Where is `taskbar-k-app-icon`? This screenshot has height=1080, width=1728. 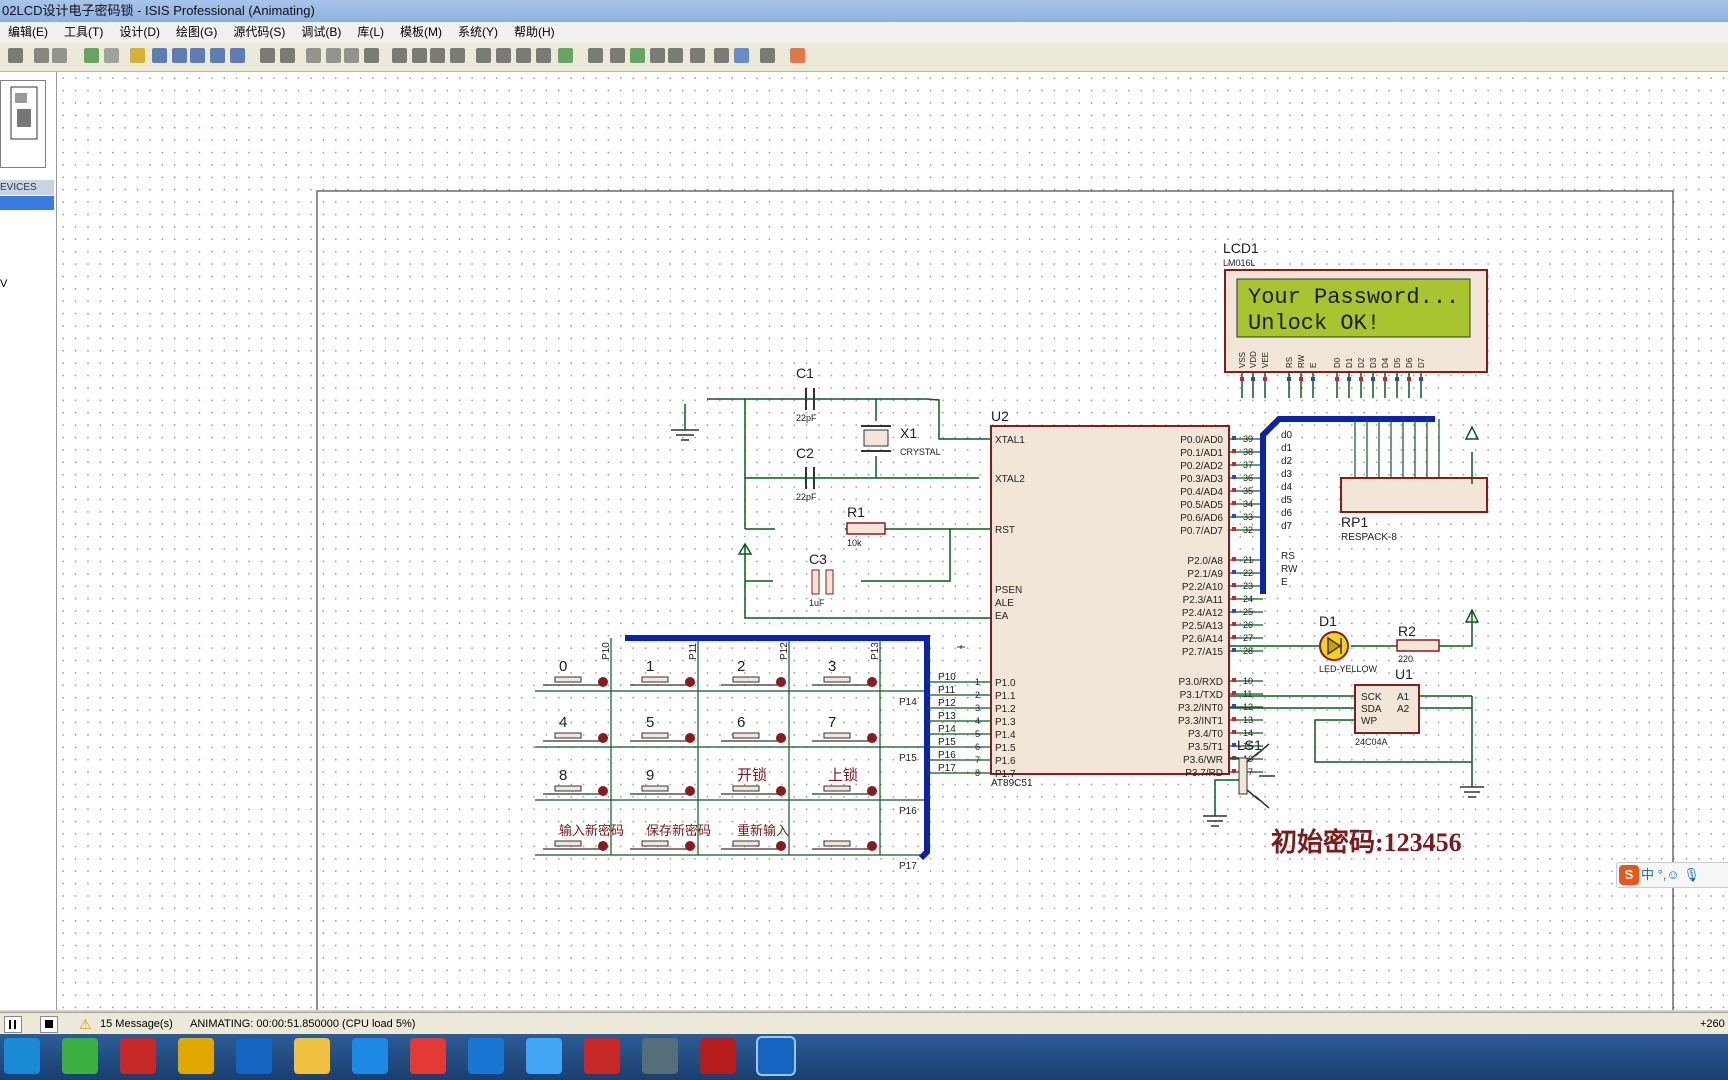 taskbar-k-app-icon is located at coordinates (254, 1056).